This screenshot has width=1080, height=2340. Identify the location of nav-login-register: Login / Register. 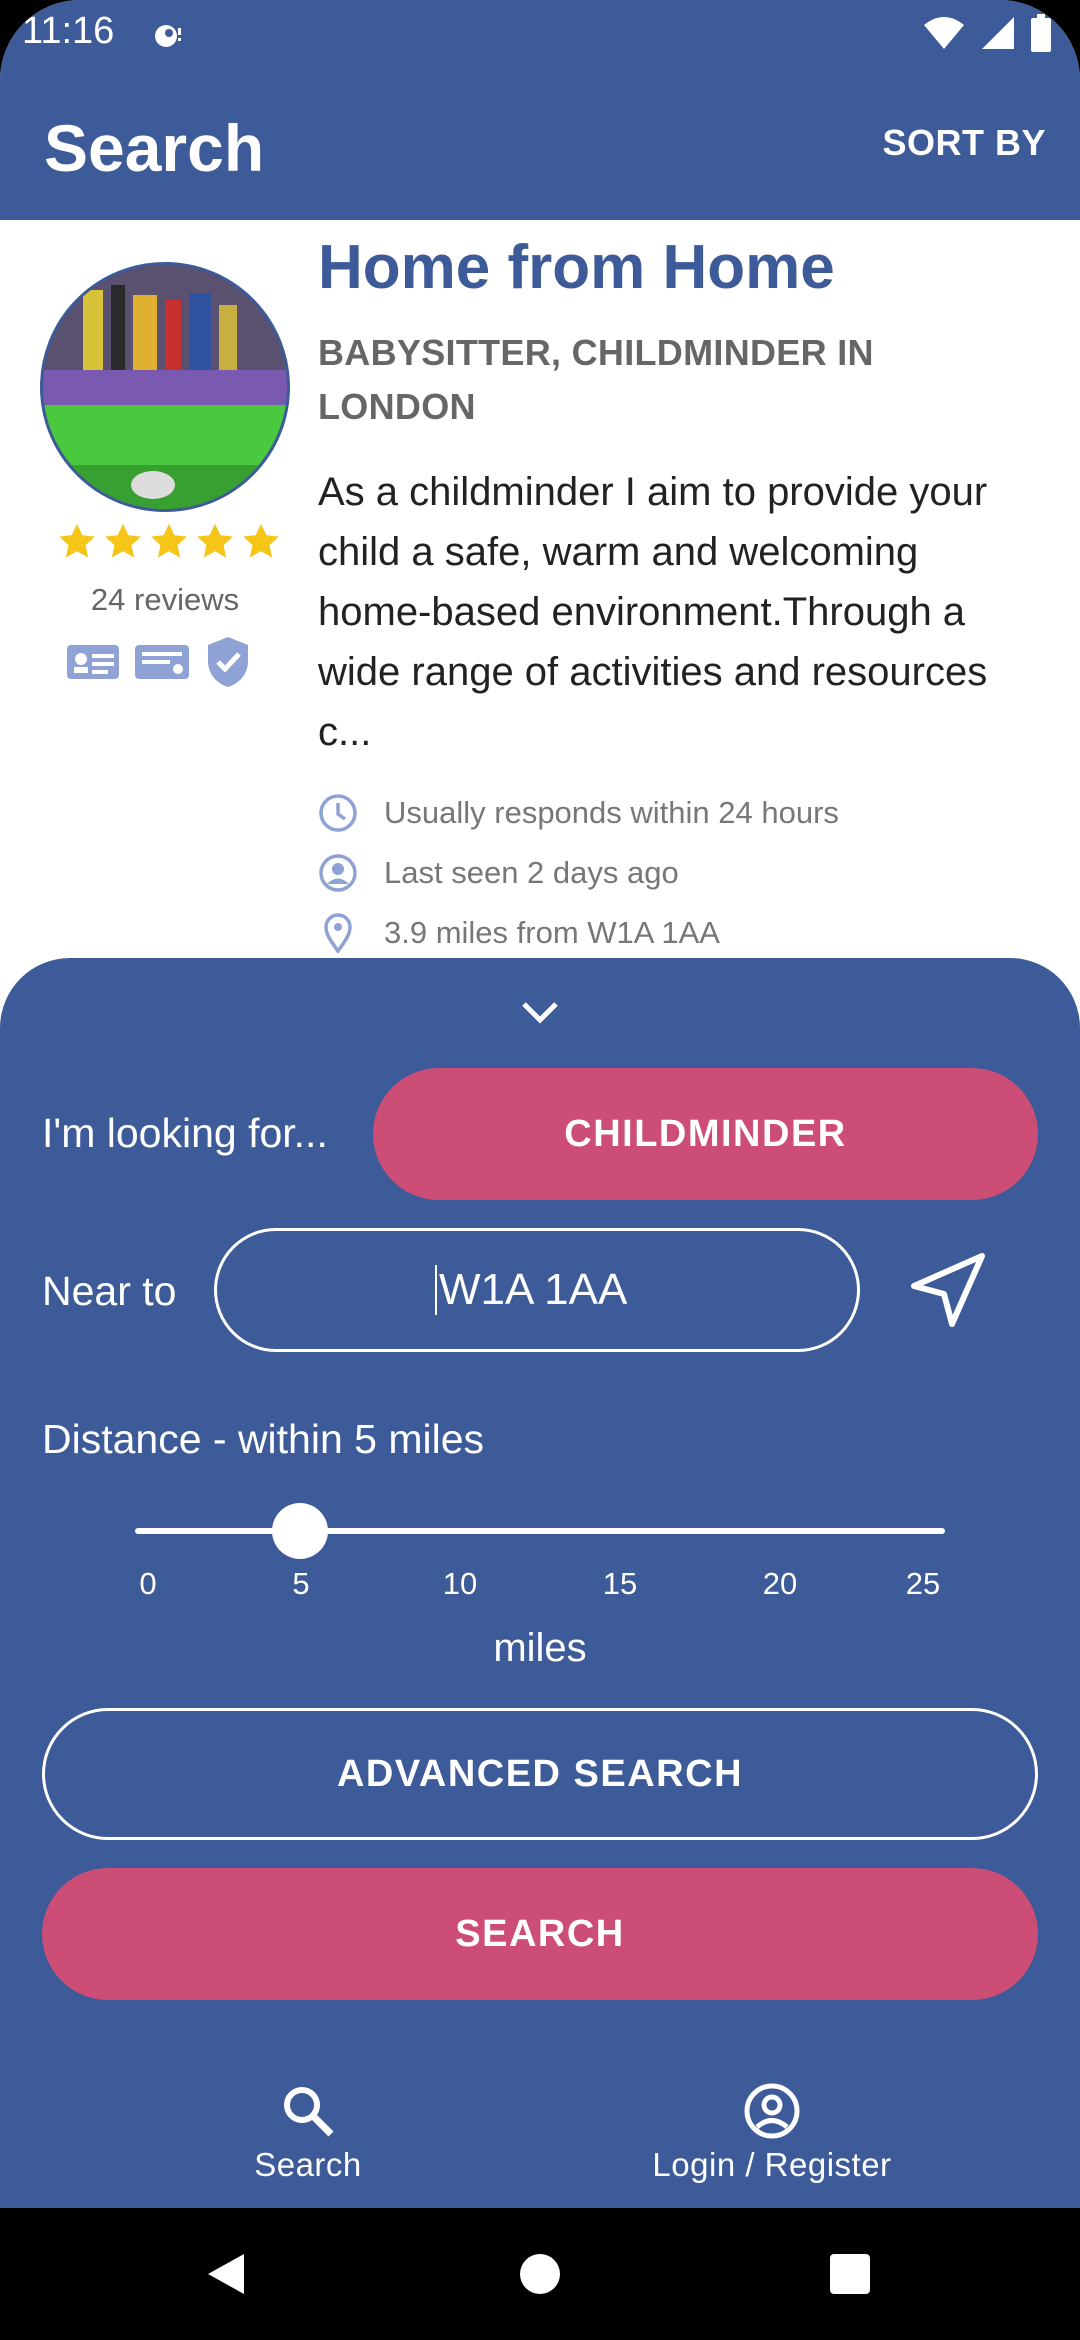
(772, 2133).